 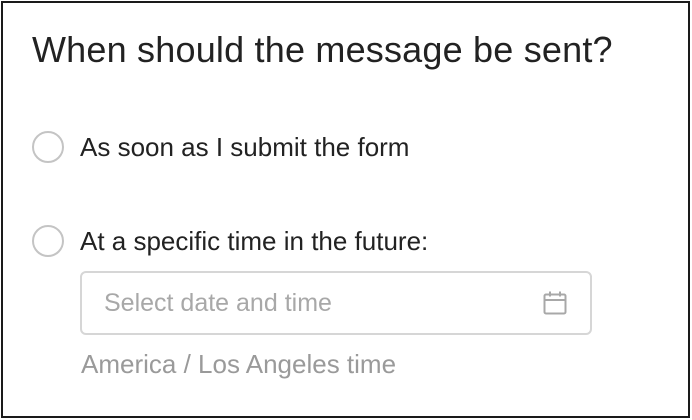 I want to click on option-send-scheduled: At a specific time in the future:, so click(x=230, y=241).